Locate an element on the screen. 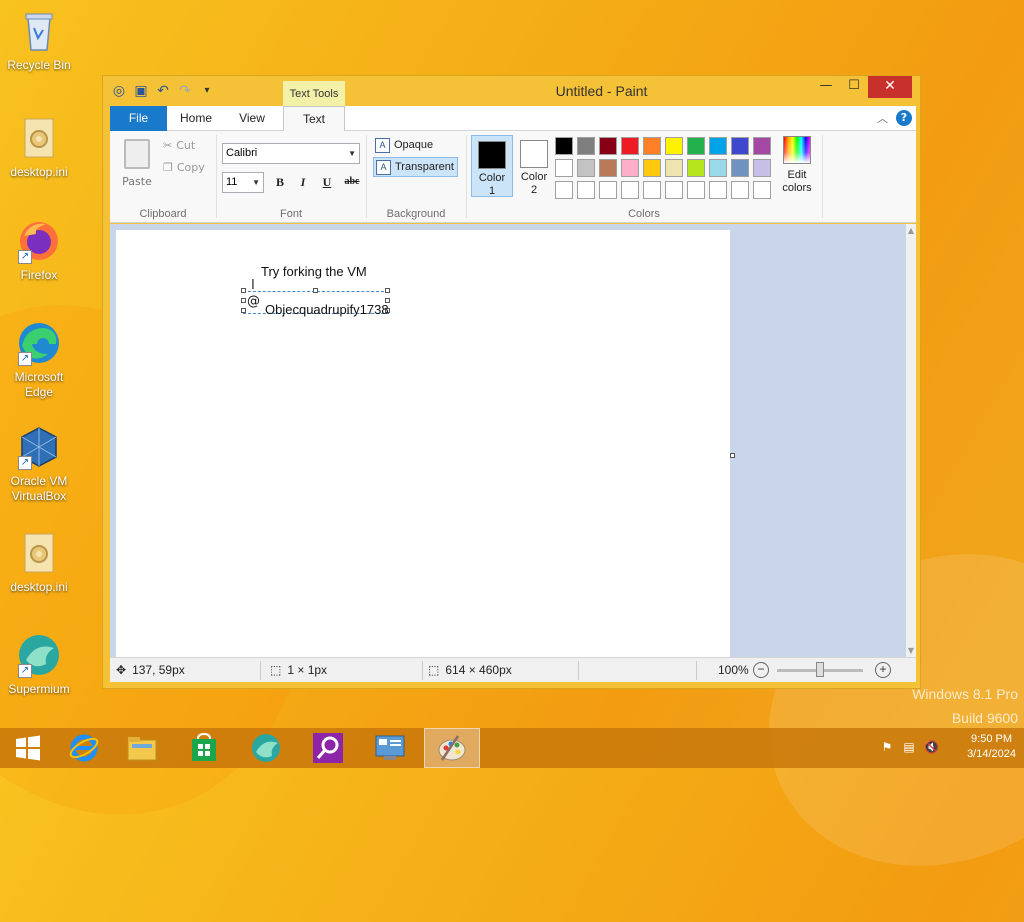 Image resolution: width=1024 pixels, height=922 pixels. desktop-icon-edge: ↗ Microsoft Edge is located at coordinates (39, 360).